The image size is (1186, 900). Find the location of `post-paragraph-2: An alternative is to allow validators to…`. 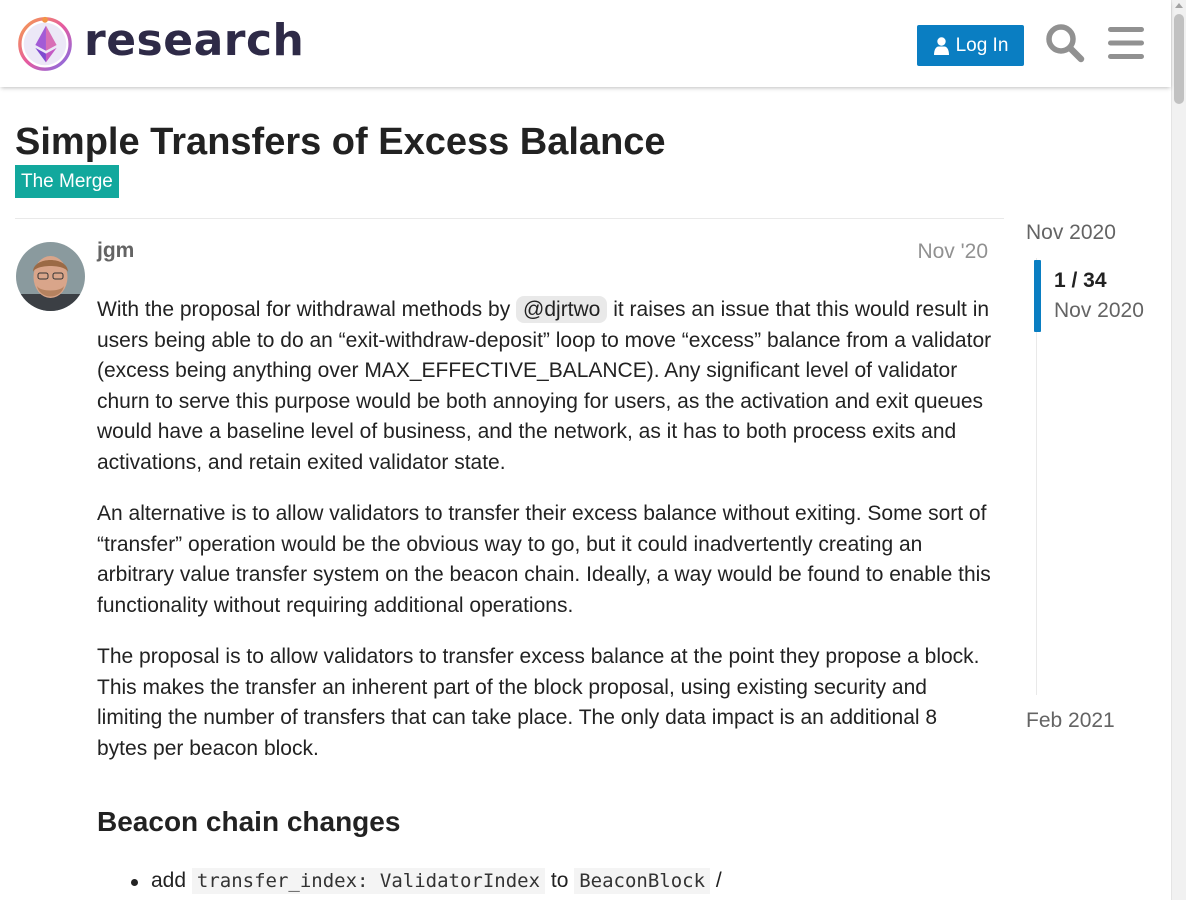

post-paragraph-2: An alternative is to allow validators to… is located at coordinates (544, 559).